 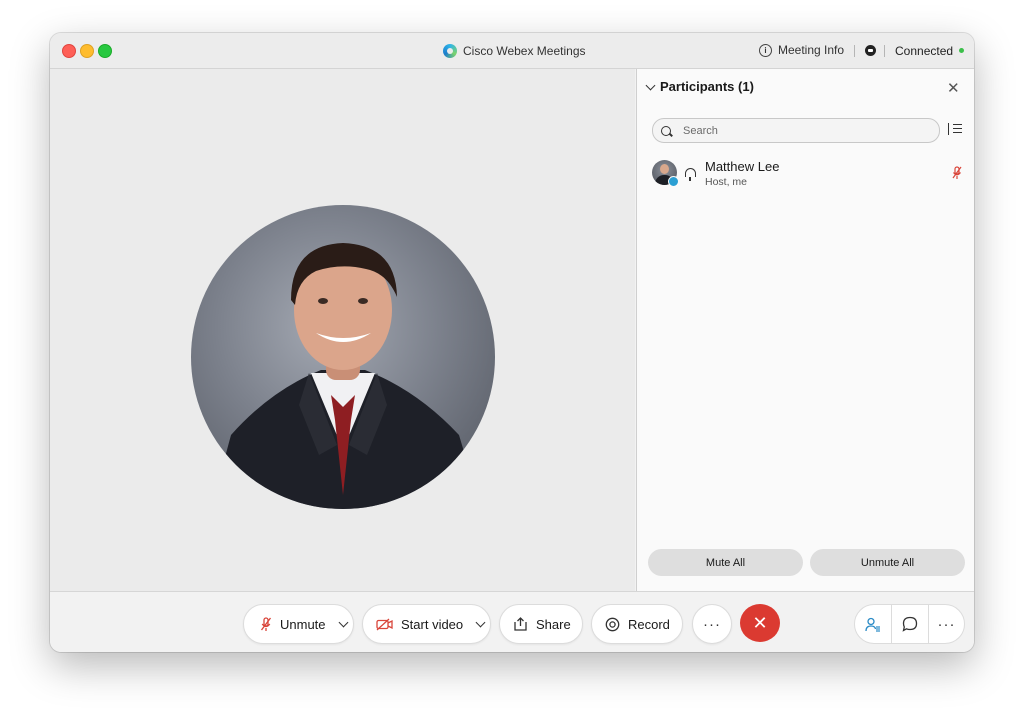 I want to click on unmute-label: Unmute, so click(x=303, y=624).